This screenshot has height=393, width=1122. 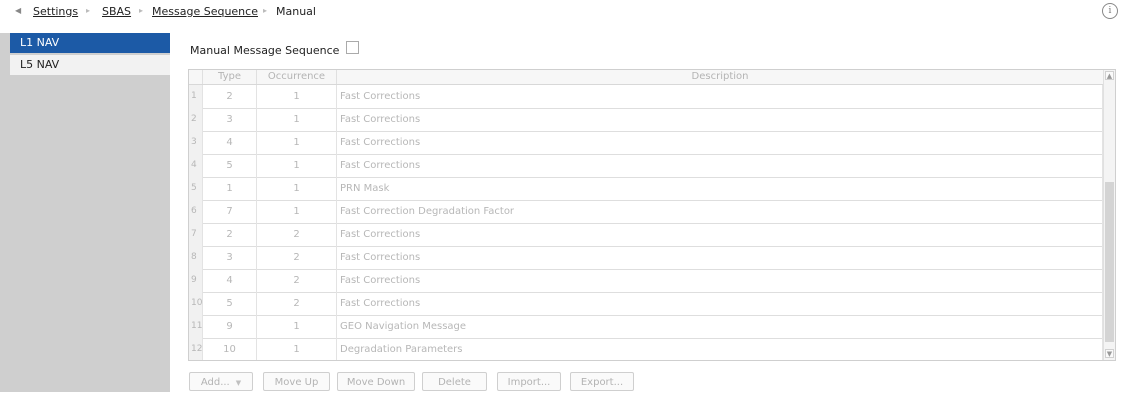 What do you see at coordinates (1109, 75) in the screenshot?
I see `scroll-up-icon: ▲` at bounding box center [1109, 75].